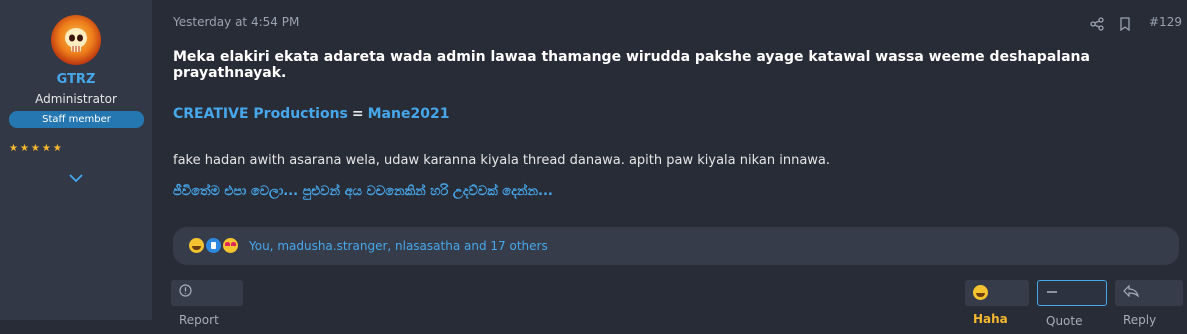 Image resolution: width=1187 pixels, height=334 pixels. What do you see at coordinates (1125, 24) in the screenshot?
I see `bookmark-icon` at bounding box center [1125, 24].